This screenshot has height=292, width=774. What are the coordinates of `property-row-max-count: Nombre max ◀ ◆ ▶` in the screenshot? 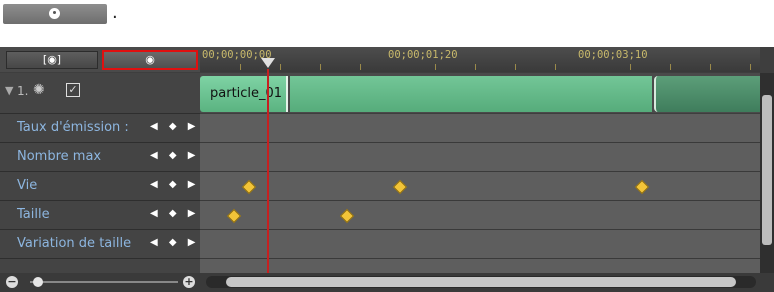 It's located at (100, 157).